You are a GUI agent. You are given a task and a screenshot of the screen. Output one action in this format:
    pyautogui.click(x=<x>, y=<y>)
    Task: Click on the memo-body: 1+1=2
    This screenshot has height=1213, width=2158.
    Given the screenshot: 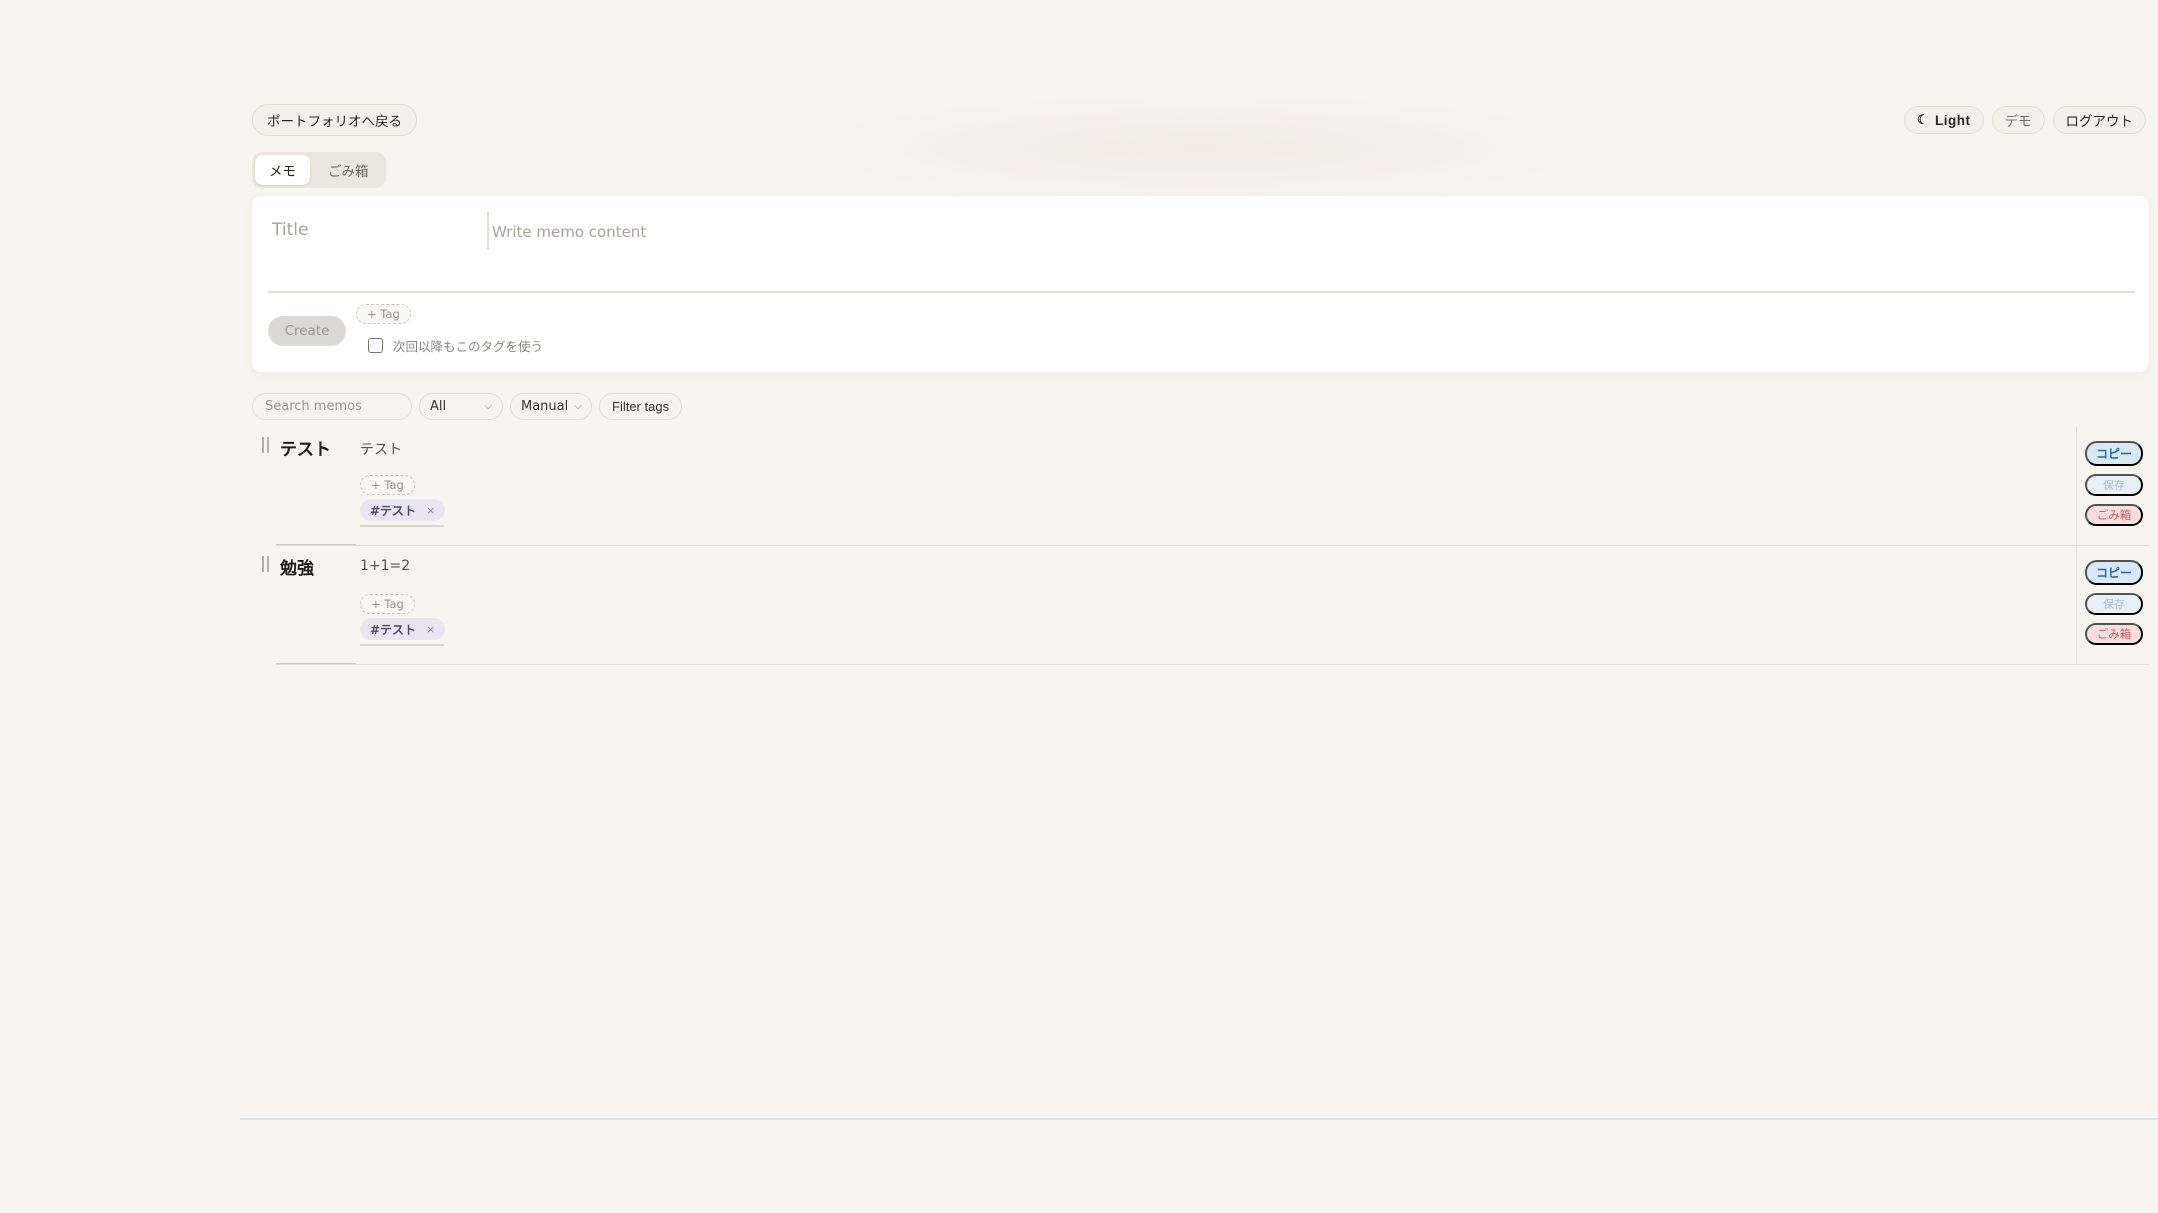 What is the action you would take?
    pyautogui.click(x=385, y=566)
    